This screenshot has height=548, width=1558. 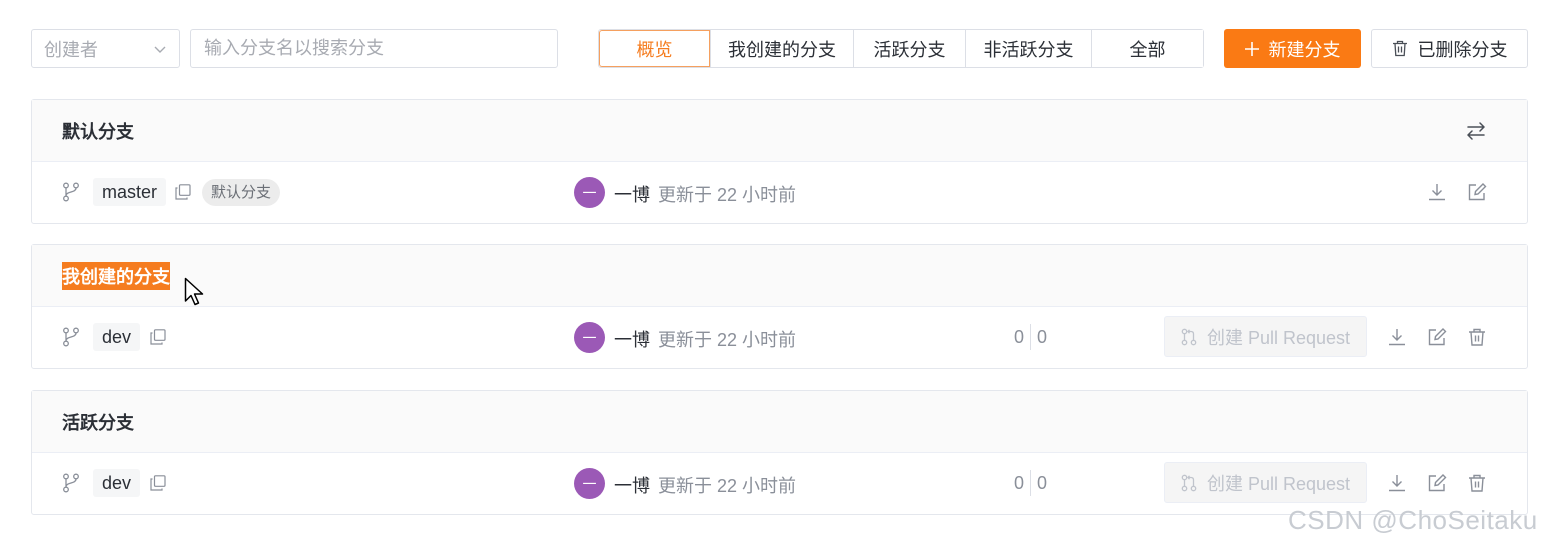 I want to click on section-title: 活跃分支, so click(x=98, y=422).